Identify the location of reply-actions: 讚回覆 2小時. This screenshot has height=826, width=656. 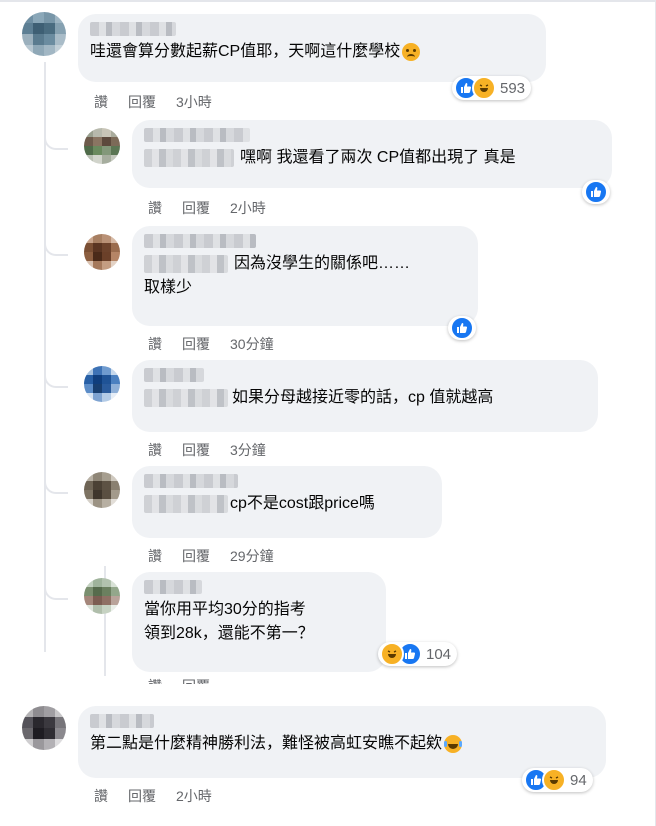
(217, 208).